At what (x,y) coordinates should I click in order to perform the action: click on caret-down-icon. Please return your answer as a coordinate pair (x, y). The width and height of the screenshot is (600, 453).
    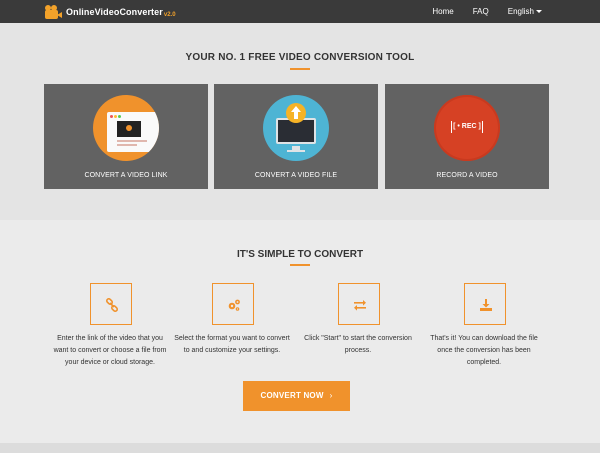
    Looking at the image, I should click on (539, 12).